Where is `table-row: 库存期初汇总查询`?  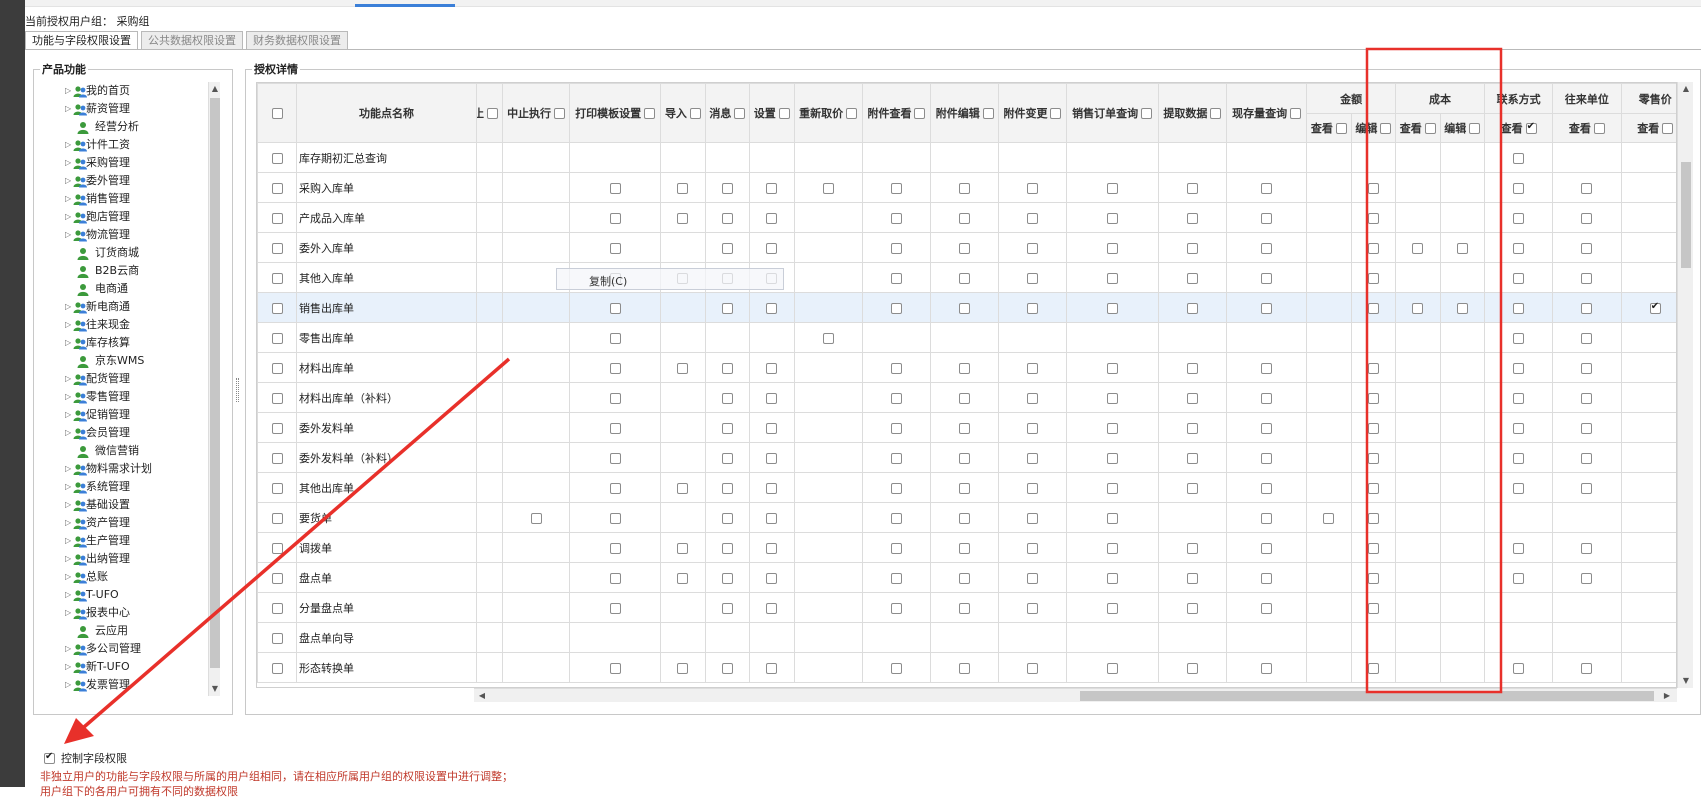
table-row: 库存期初汇总查询 is located at coordinates (966, 157).